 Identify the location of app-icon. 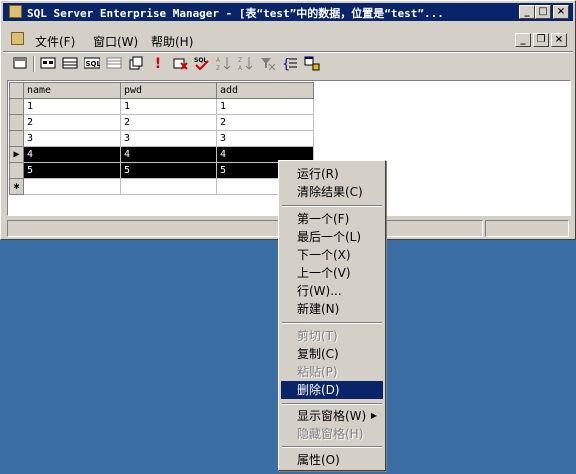
(15, 11).